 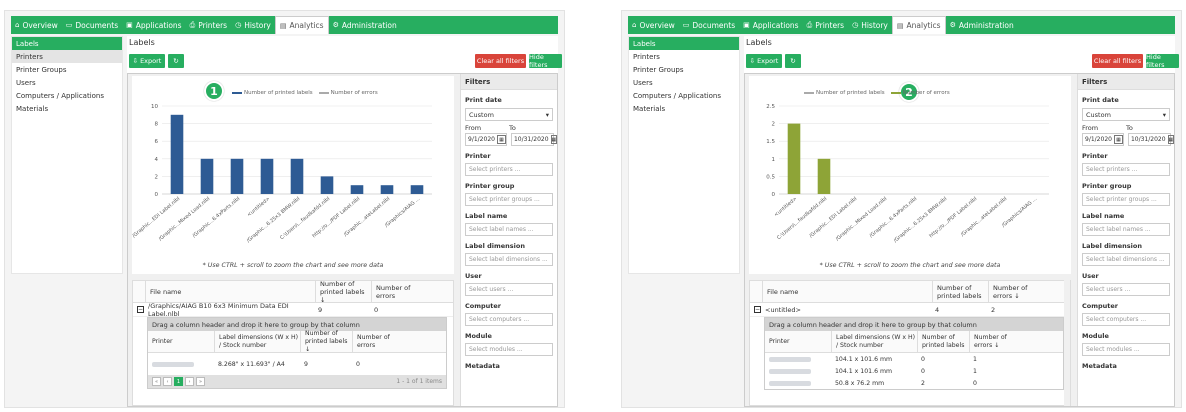 What do you see at coordinates (512, 128) in the screenshot?
I see `to-label: To` at bounding box center [512, 128].